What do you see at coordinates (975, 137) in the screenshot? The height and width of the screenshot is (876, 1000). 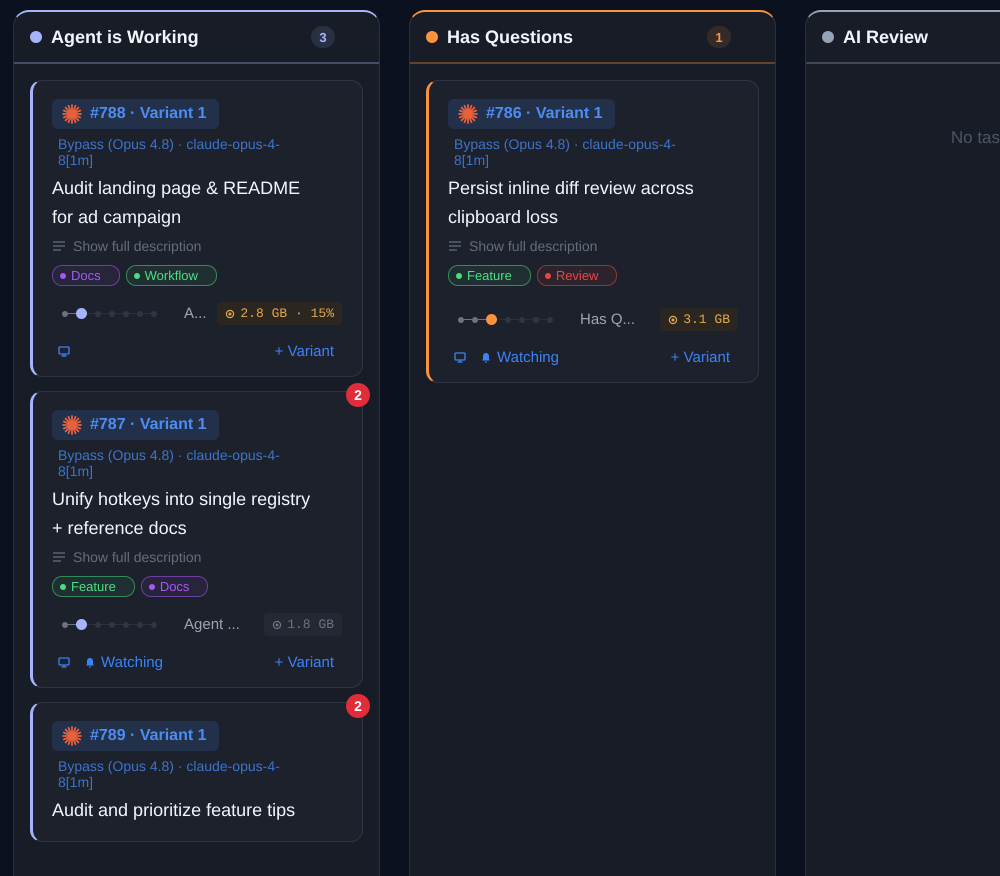 I see `empty-message: No tas` at bounding box center [975, 137].